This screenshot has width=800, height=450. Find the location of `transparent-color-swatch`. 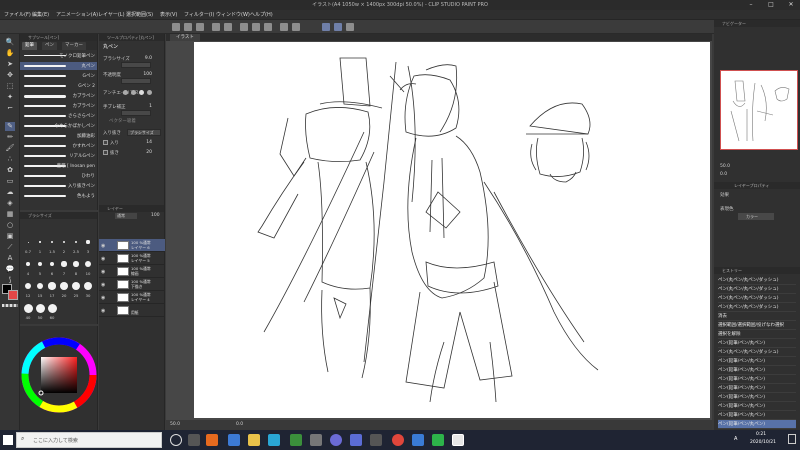

transparent-color-swatch is located at coordinates (10, 305).